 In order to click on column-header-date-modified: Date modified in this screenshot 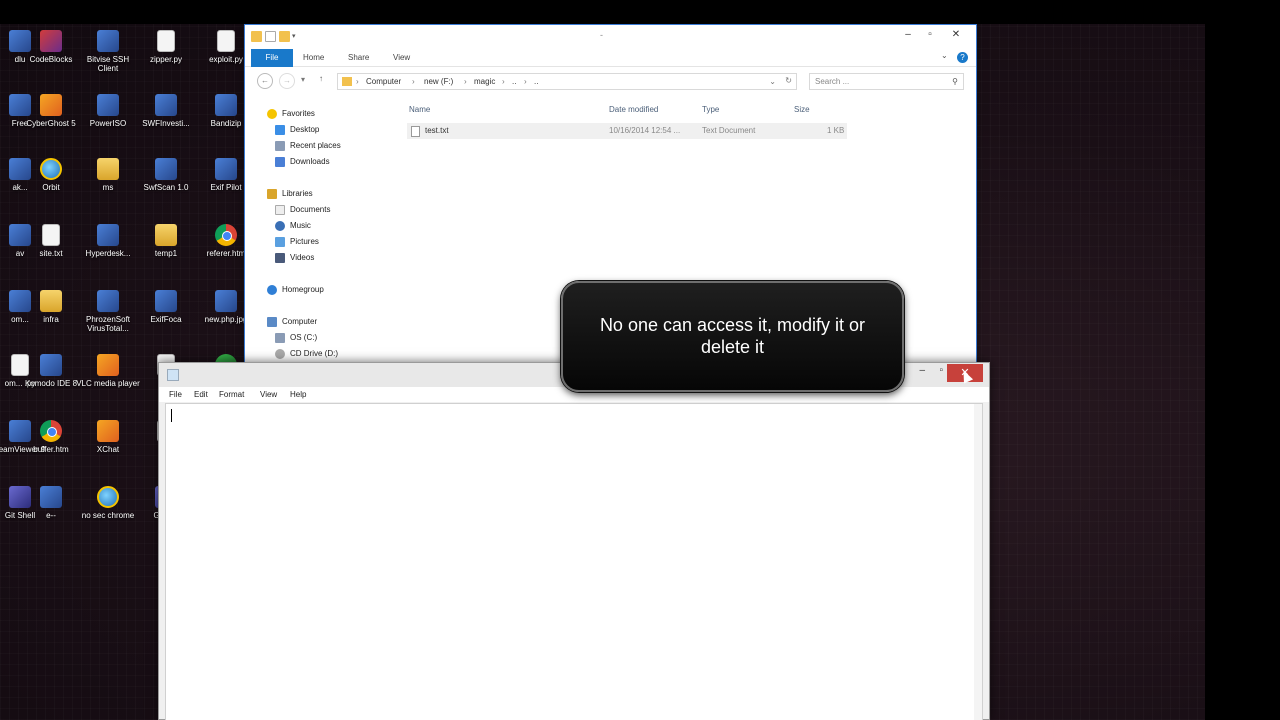, I will do `click(633, 110)`.